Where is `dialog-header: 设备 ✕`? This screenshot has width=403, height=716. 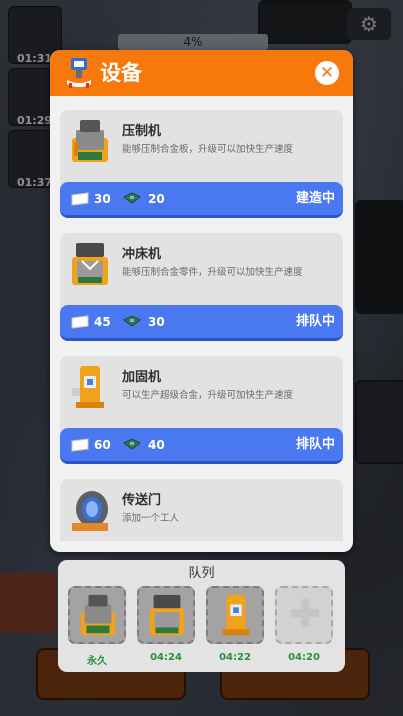
dialog-header: 设备 ✕ is located at coordinates (201, 73).